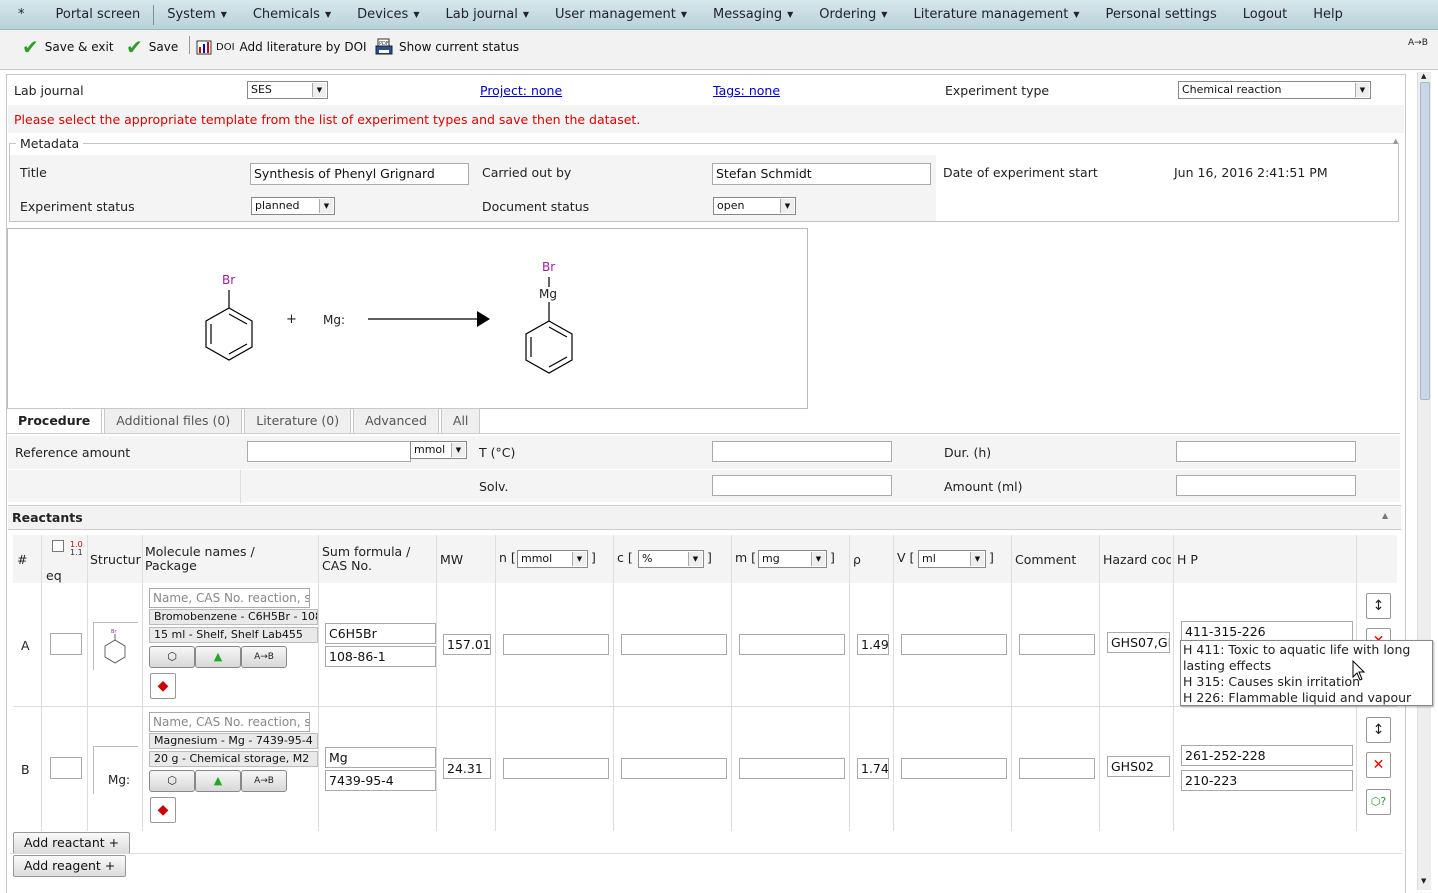 The image size is (1438, 893). Describe the element at coordinates (77, 206) in the screenshot. I see `experiment-status-label: Experiment status` at that location.